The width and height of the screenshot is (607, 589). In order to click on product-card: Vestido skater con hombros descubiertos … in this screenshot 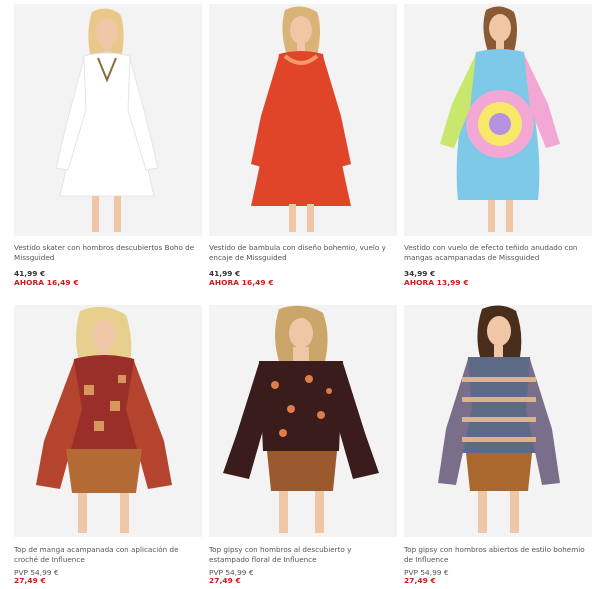, I will do `click(108, 145)`.